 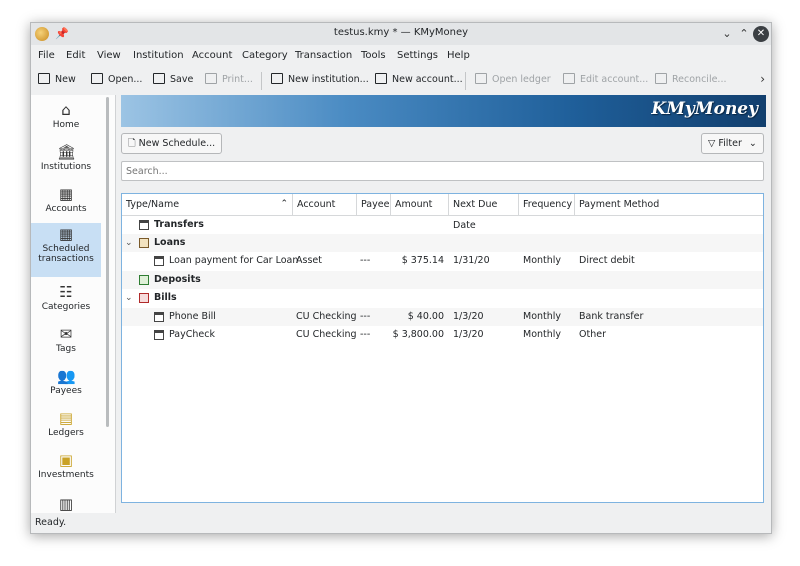 I want to click on home-icon: ⌂, so click(x=66, y=110).